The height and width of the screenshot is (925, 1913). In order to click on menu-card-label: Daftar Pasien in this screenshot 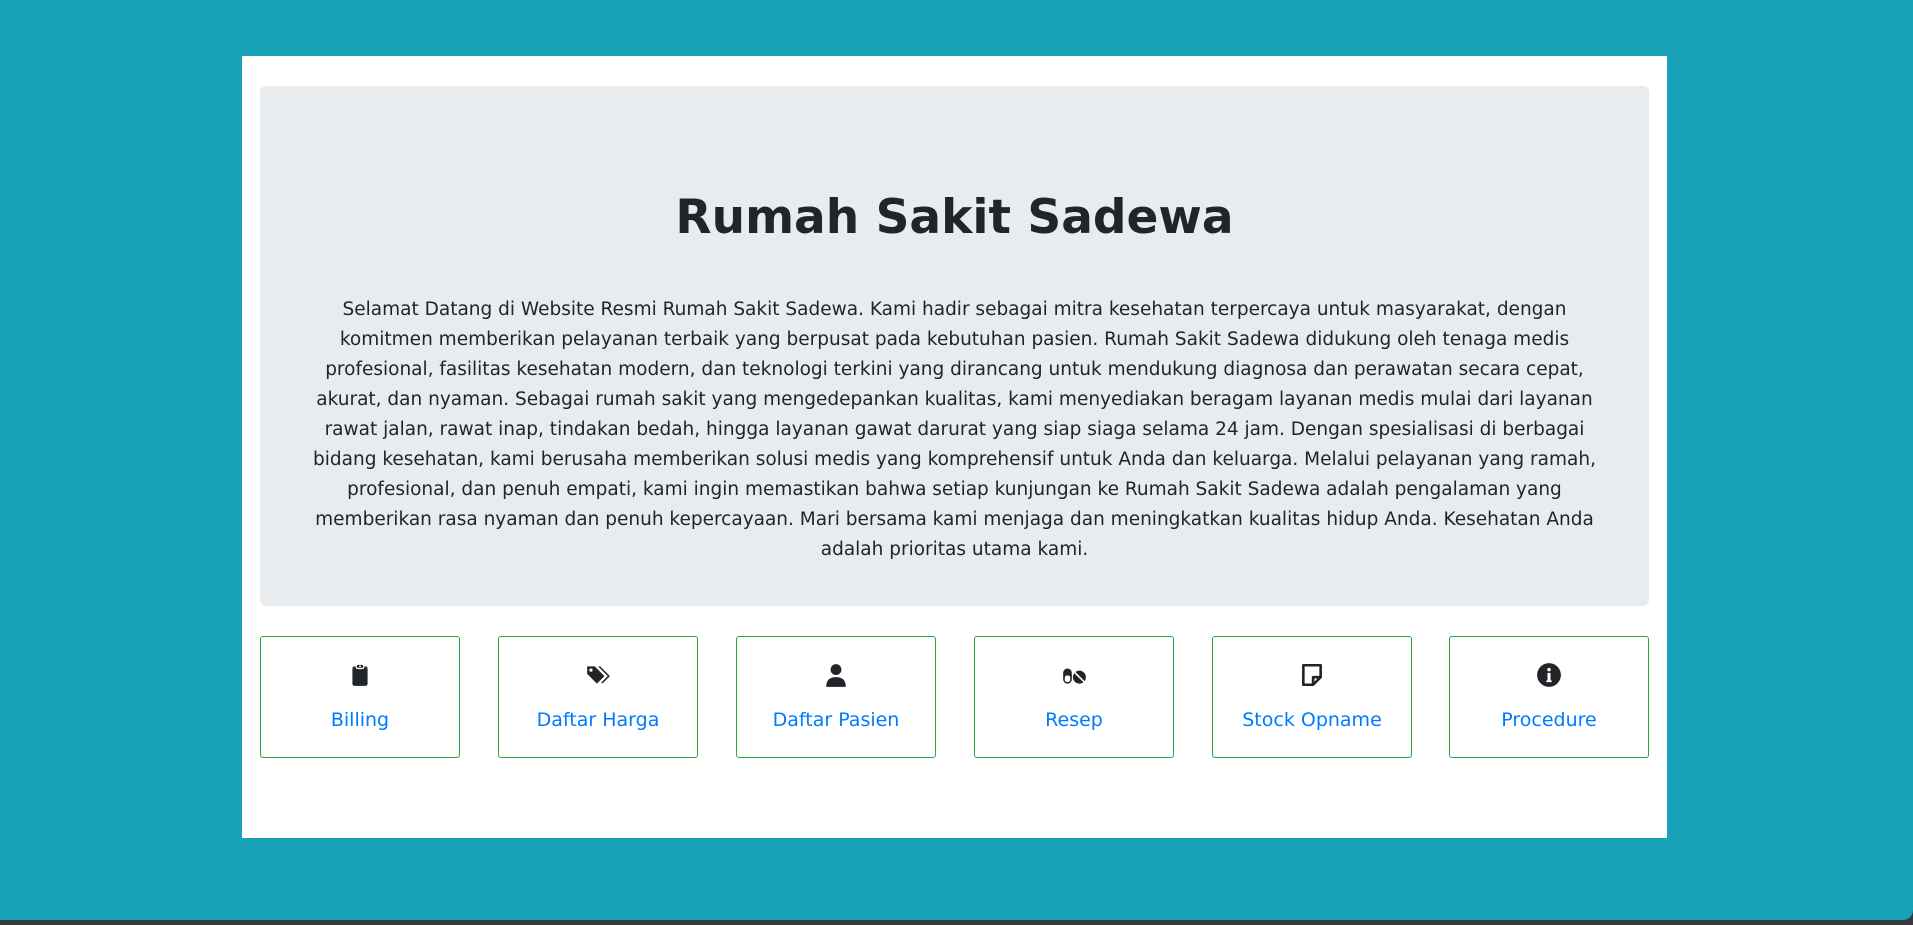, I will do `click(836, 720)`.